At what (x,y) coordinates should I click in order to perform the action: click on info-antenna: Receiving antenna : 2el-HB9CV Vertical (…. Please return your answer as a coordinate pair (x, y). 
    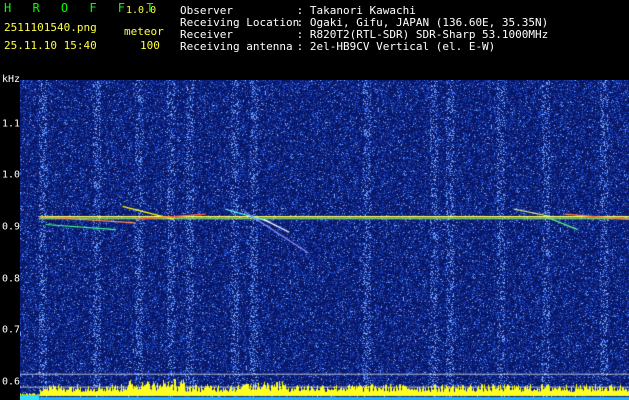
    Looking at the image, I should click on (337, 47).